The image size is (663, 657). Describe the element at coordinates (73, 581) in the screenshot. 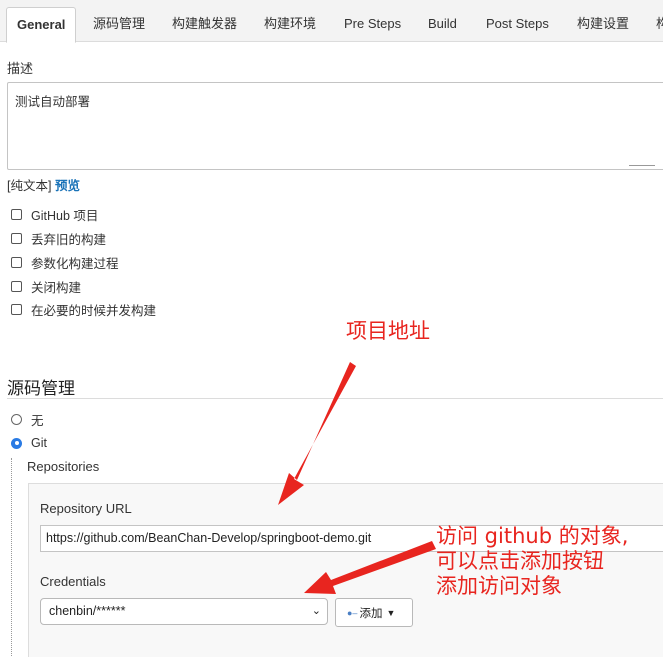

I see `credentials-label: Credentials` at that location.